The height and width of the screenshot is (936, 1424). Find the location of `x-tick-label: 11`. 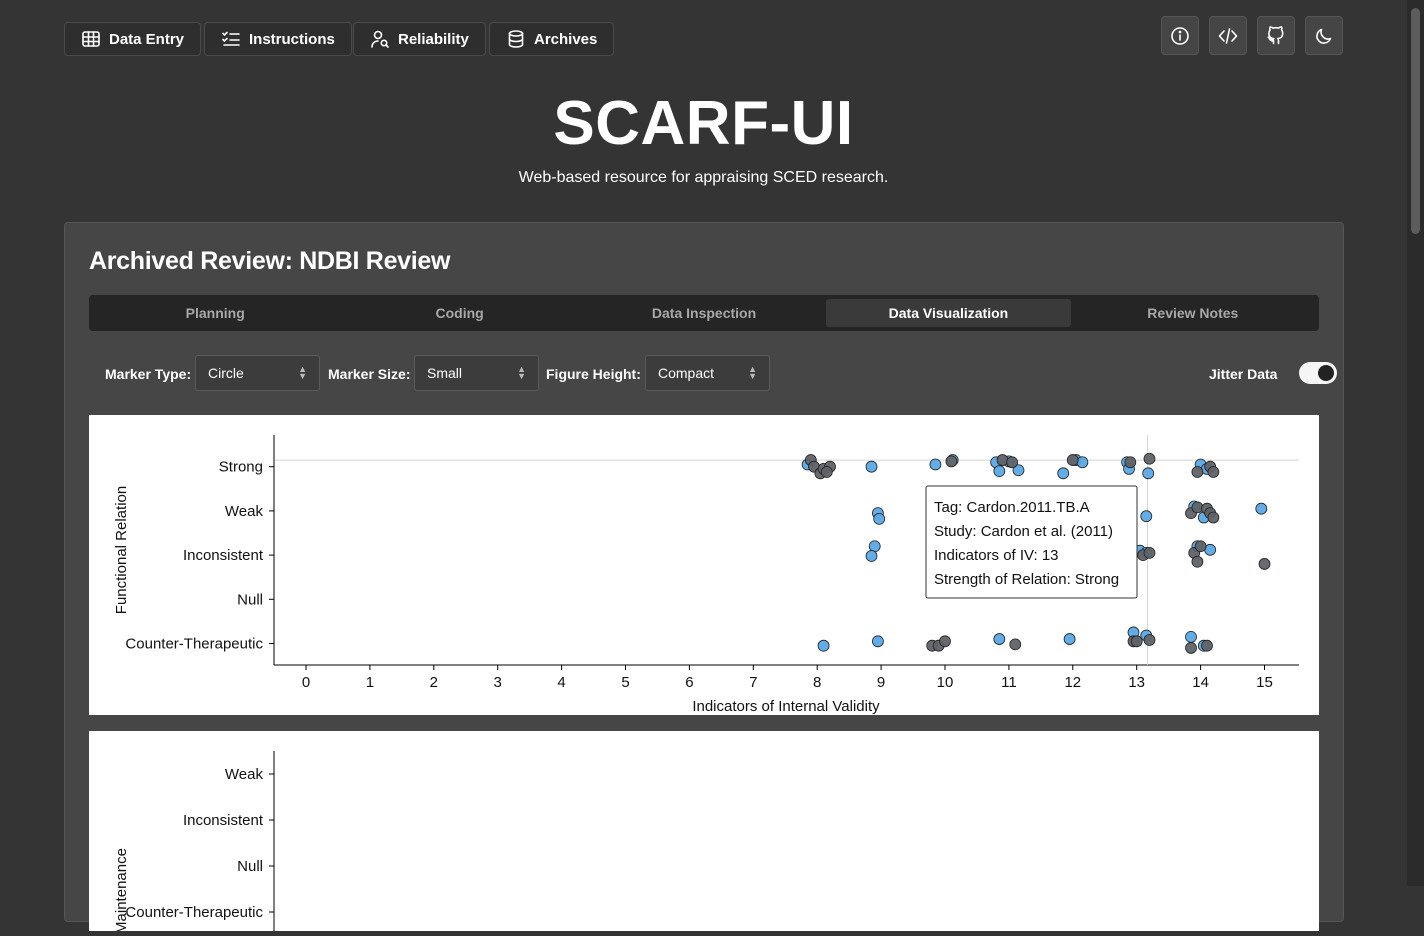

x-tick-label: 11 is located at coordinates (1009, 682).